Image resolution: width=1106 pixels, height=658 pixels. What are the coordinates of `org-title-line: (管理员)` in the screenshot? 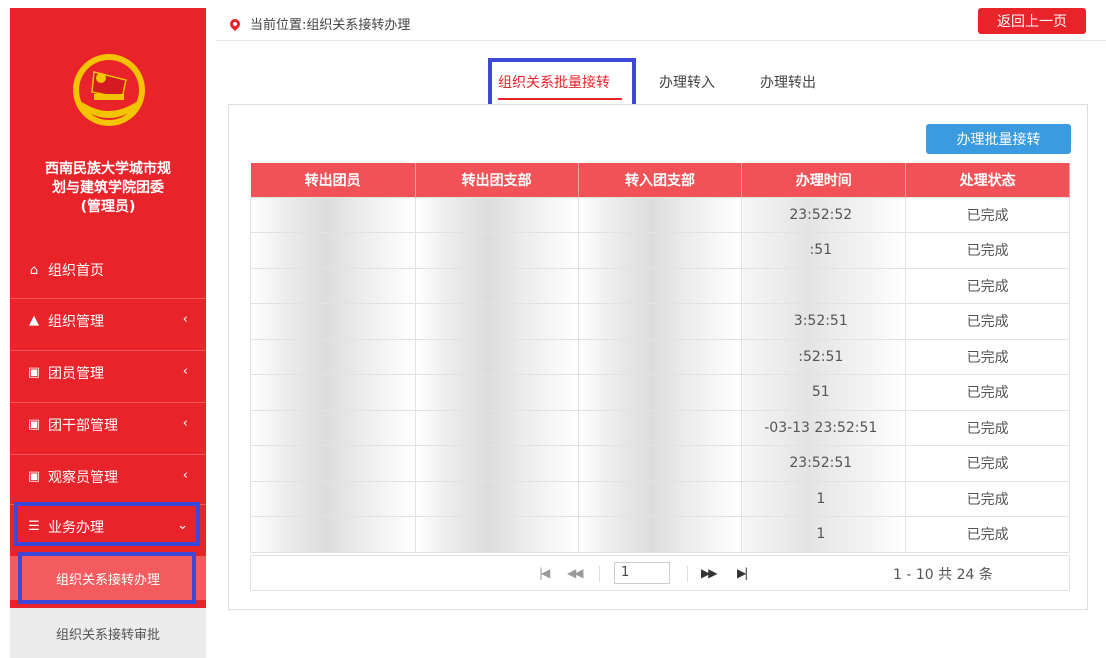 It's located at (108, 207).